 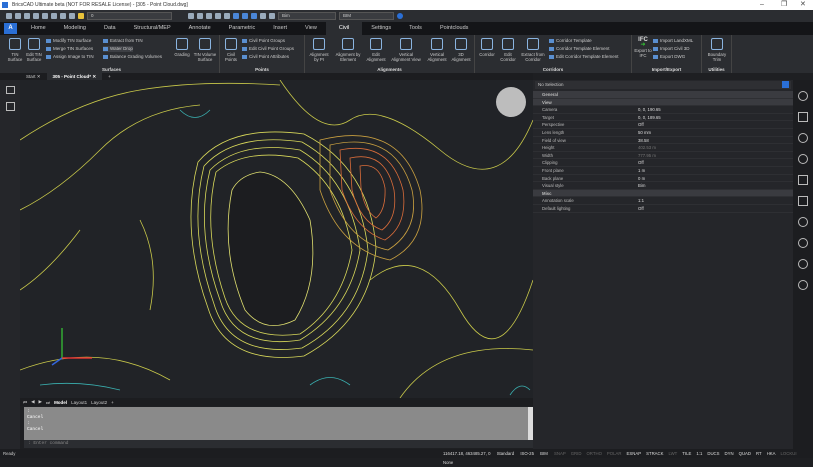 I want to click on grading-button: Grading, so click(x=182, y=47).